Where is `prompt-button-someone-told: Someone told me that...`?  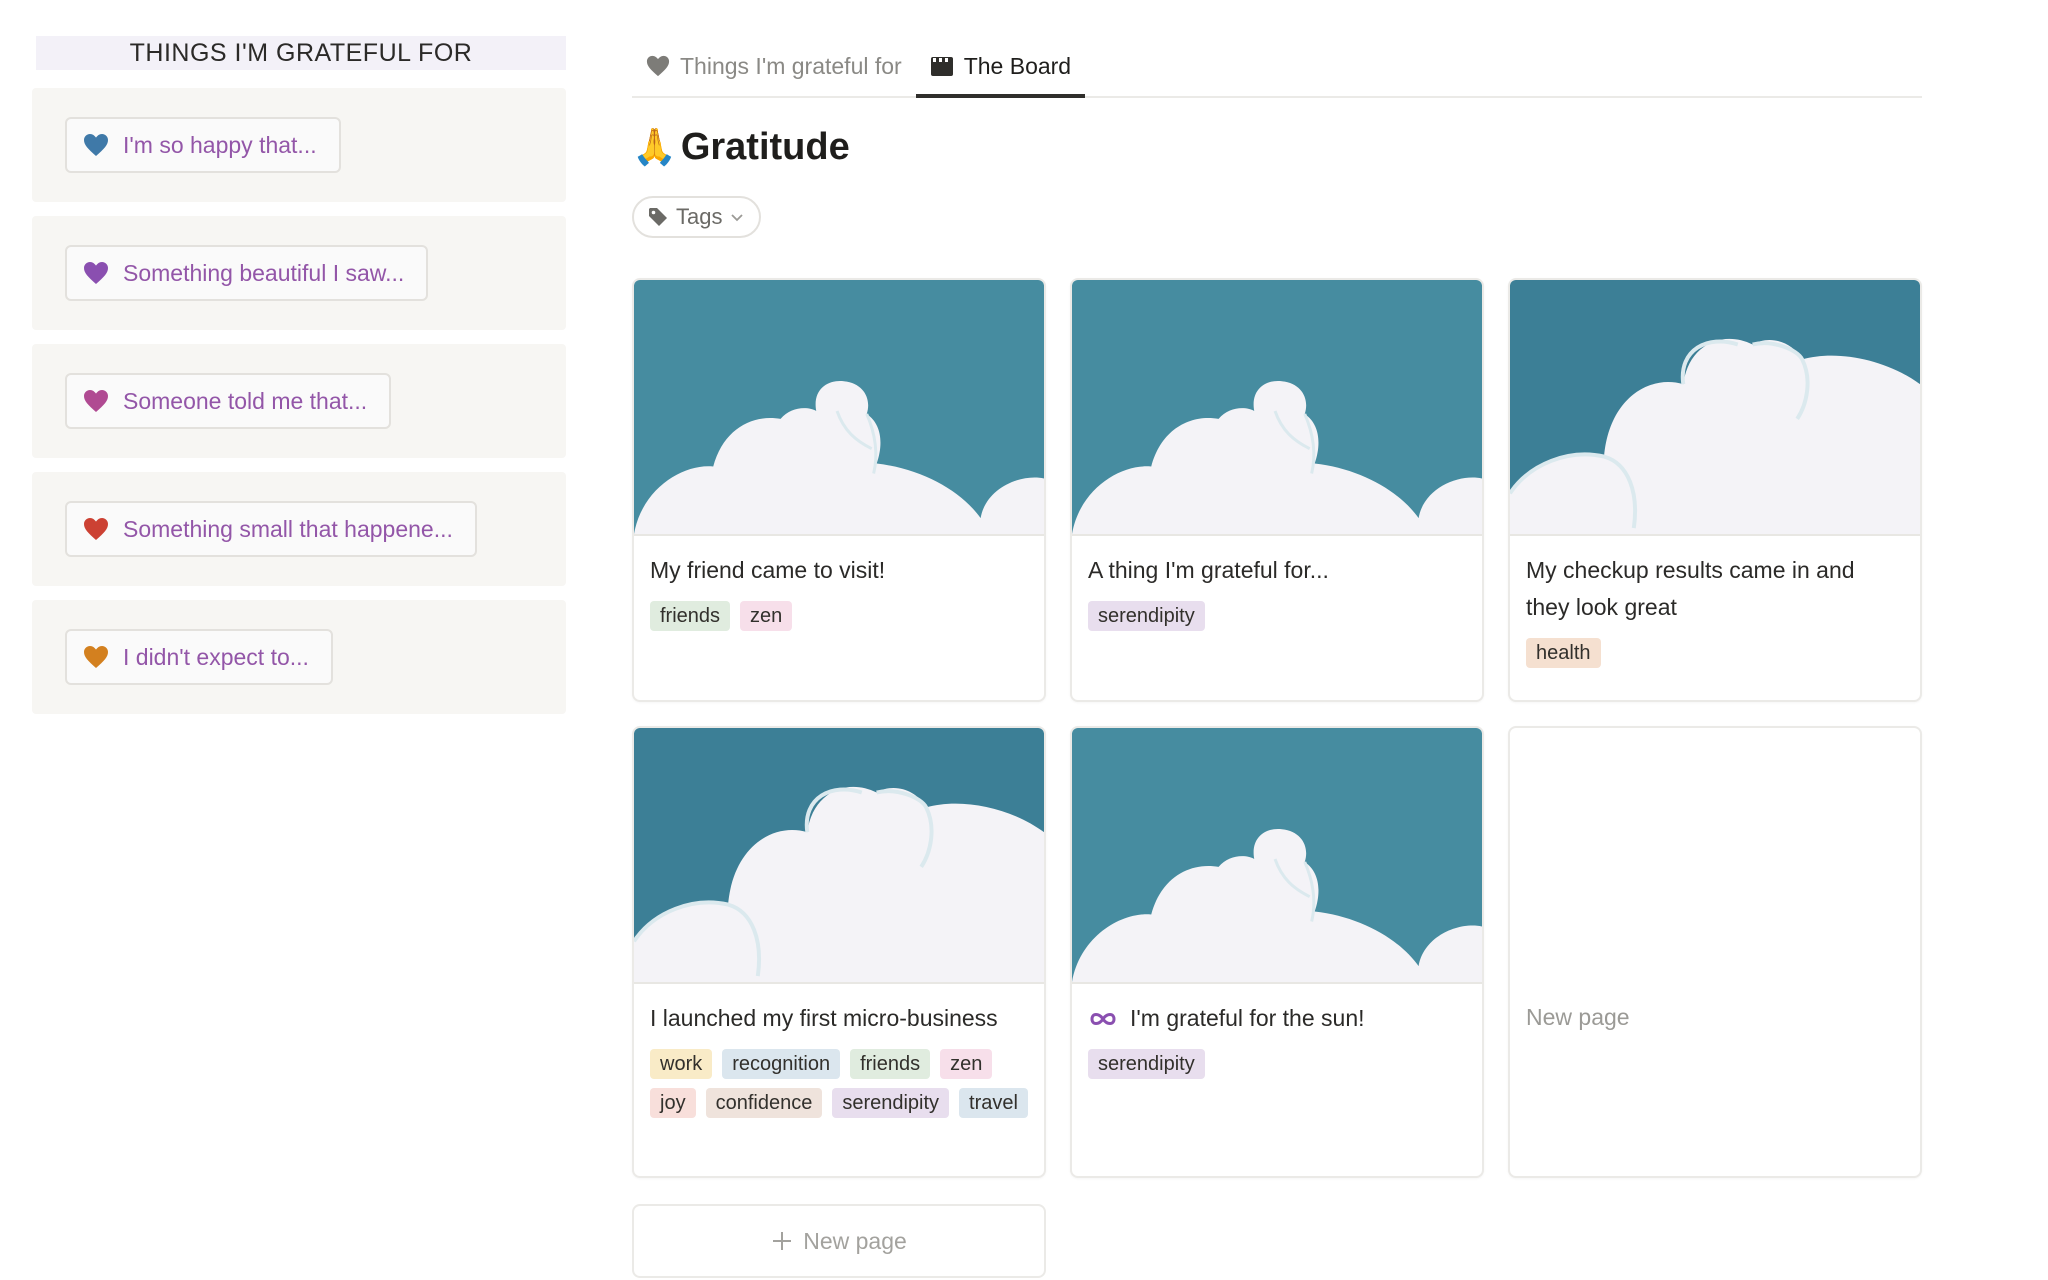 prompt-button-someone-told: Someone told me that... is located at coordinates (228, 401).